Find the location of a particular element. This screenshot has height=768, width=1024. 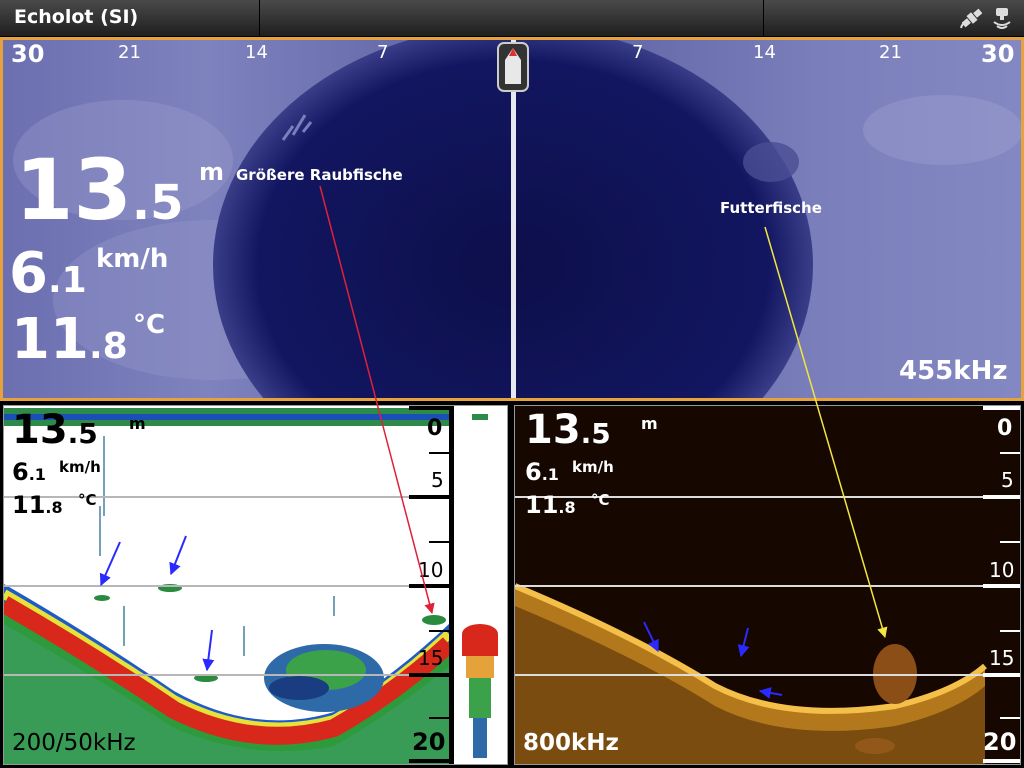

title-bar: Echolot (SI) is located at coordinates (512, 18).